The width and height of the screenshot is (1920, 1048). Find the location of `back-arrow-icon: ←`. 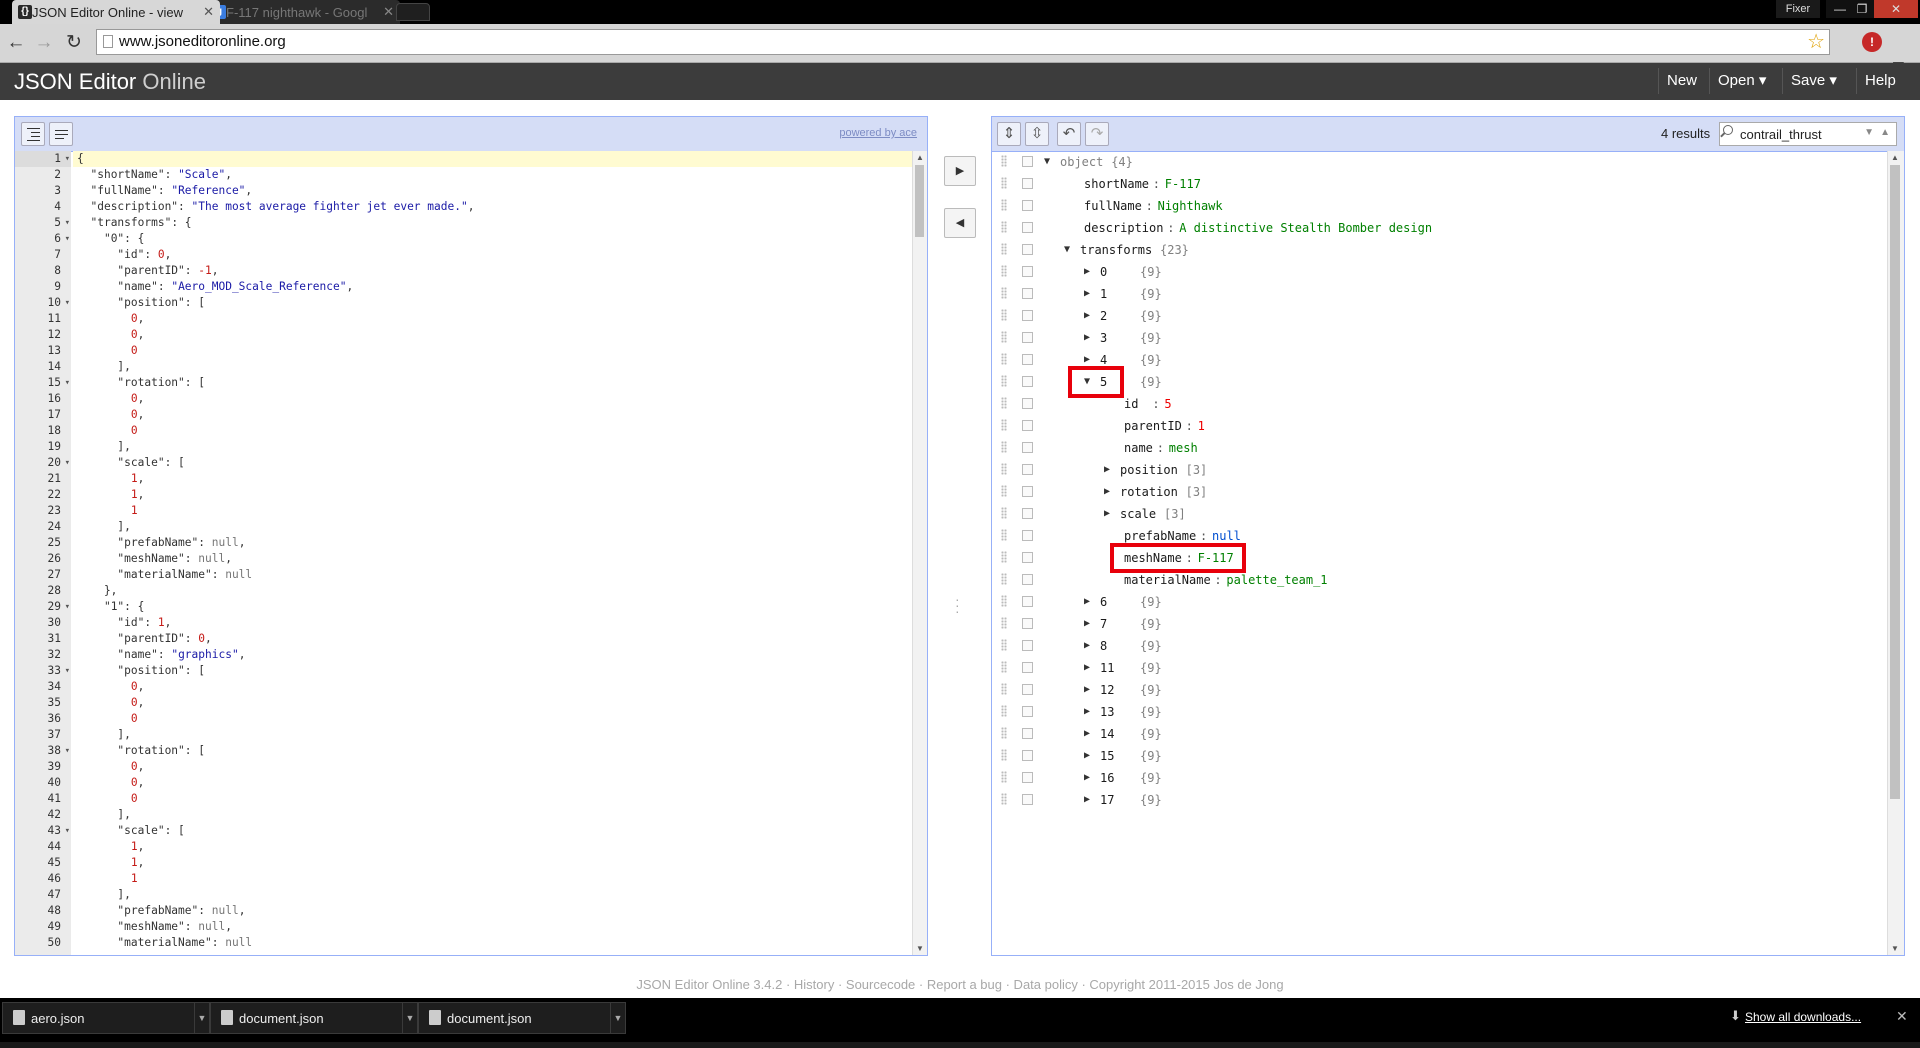

back-arrow-icon: ← is located at coordinates (16, 43).